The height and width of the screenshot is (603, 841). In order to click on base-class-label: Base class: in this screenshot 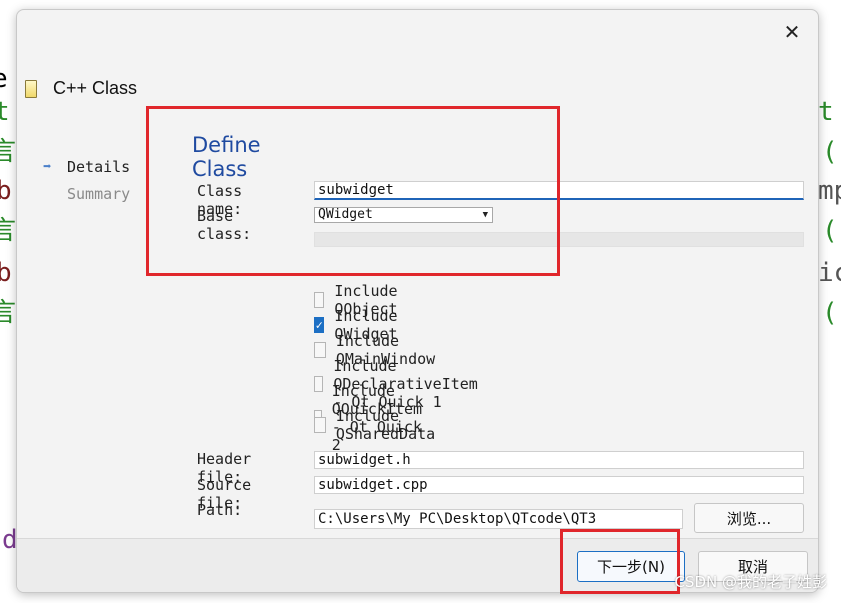, I will do `click(224, 225)`.